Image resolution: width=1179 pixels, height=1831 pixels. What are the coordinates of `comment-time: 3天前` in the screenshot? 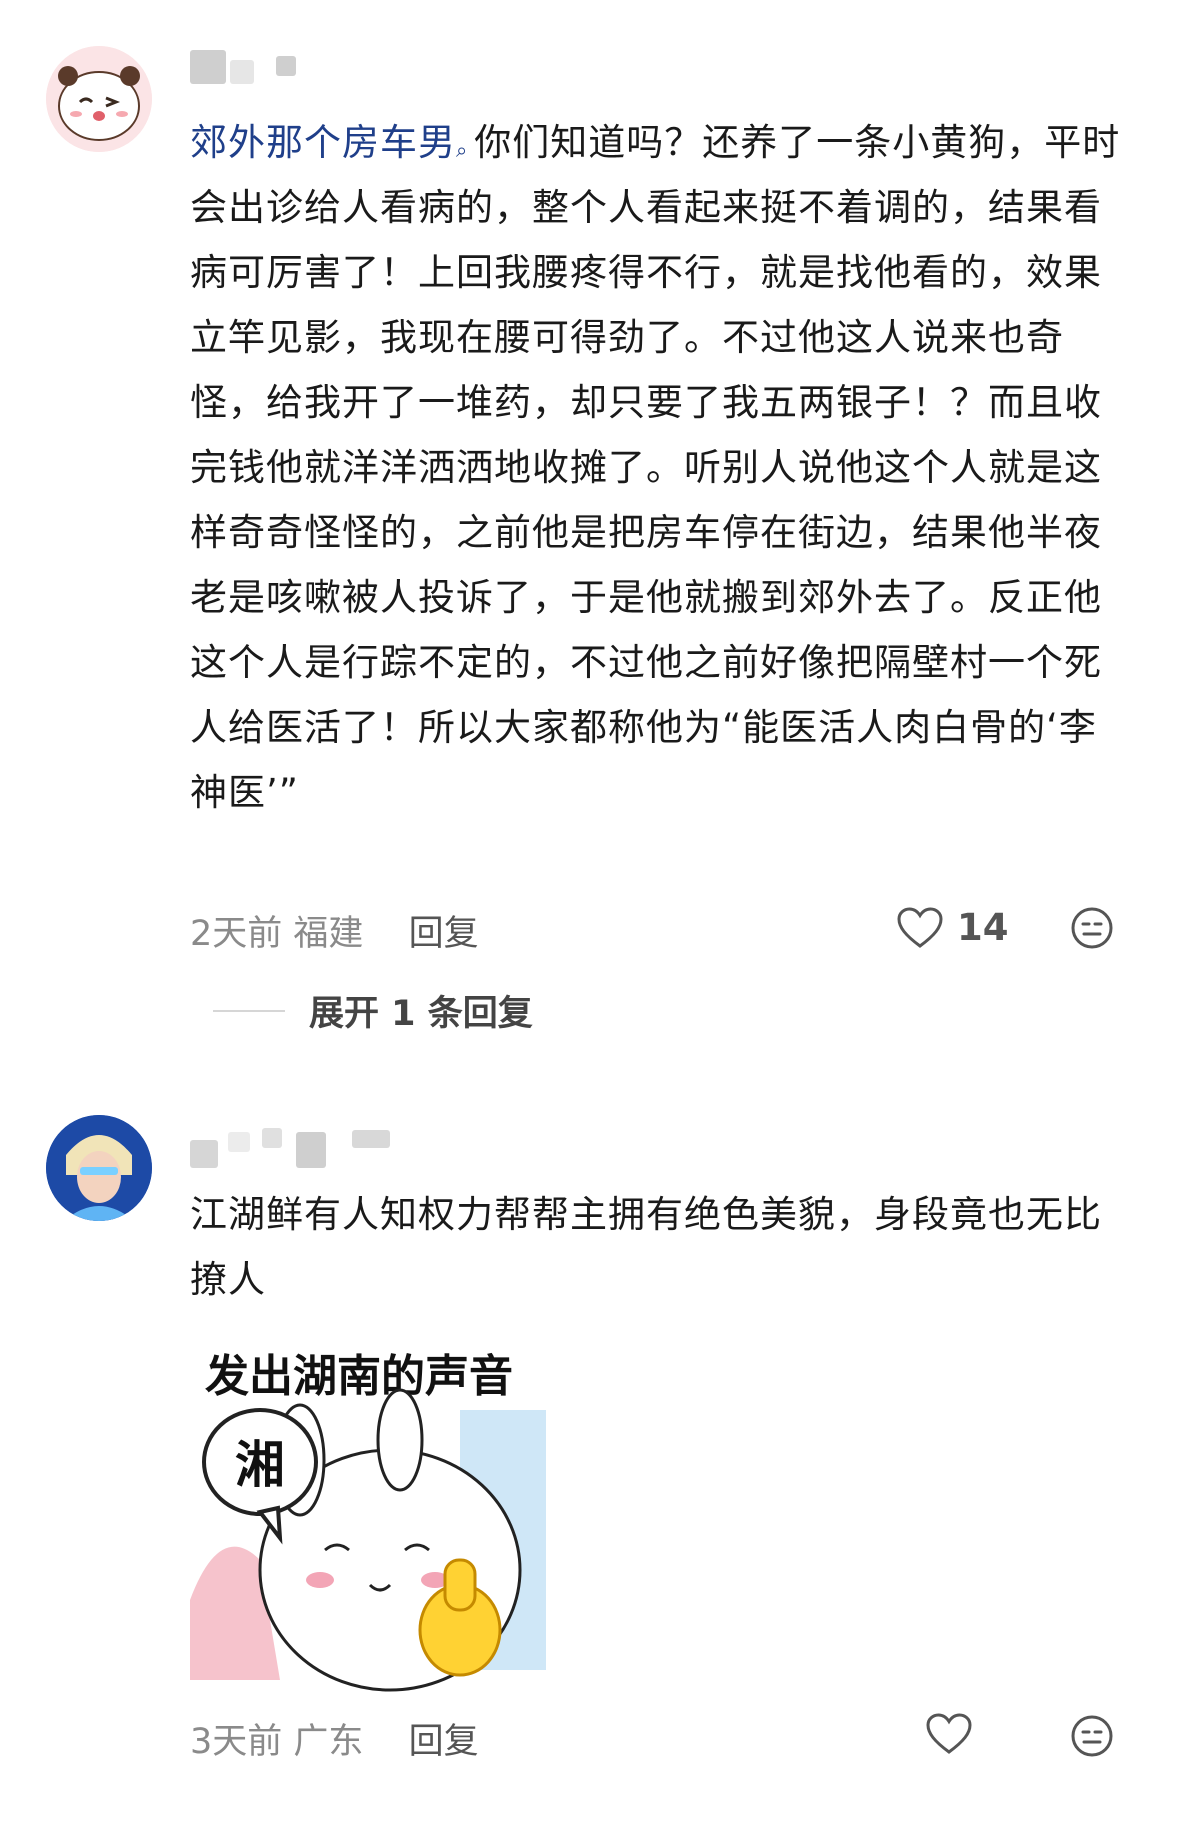 It's located at (236, 1742).